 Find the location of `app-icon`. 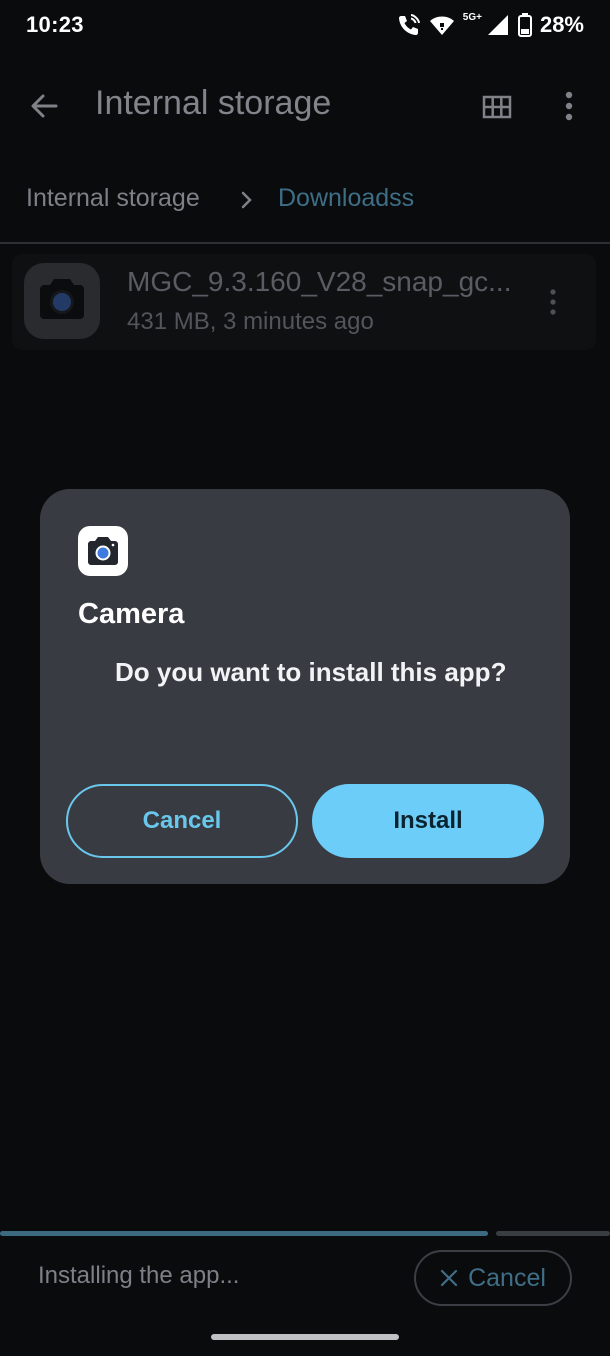

app-icon is located at coordinates (103, 551).